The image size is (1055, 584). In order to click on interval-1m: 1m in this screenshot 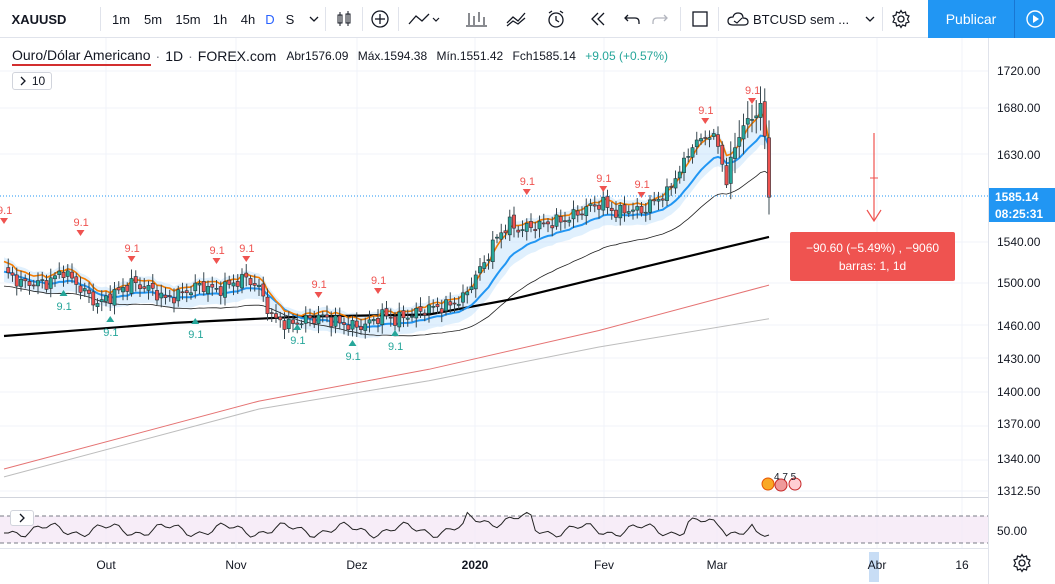, I will do `click(121, 19)`.